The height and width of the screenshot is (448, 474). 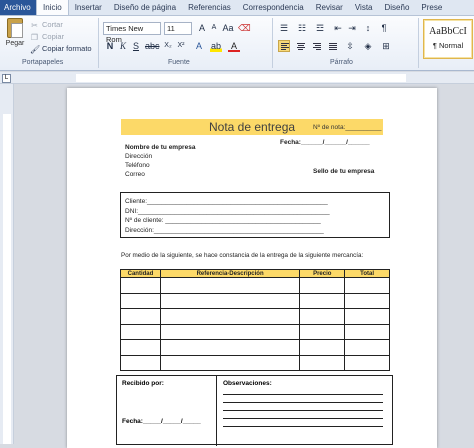 I want to click on clear-format-icon: ⌫, so click(x=244, y=28).